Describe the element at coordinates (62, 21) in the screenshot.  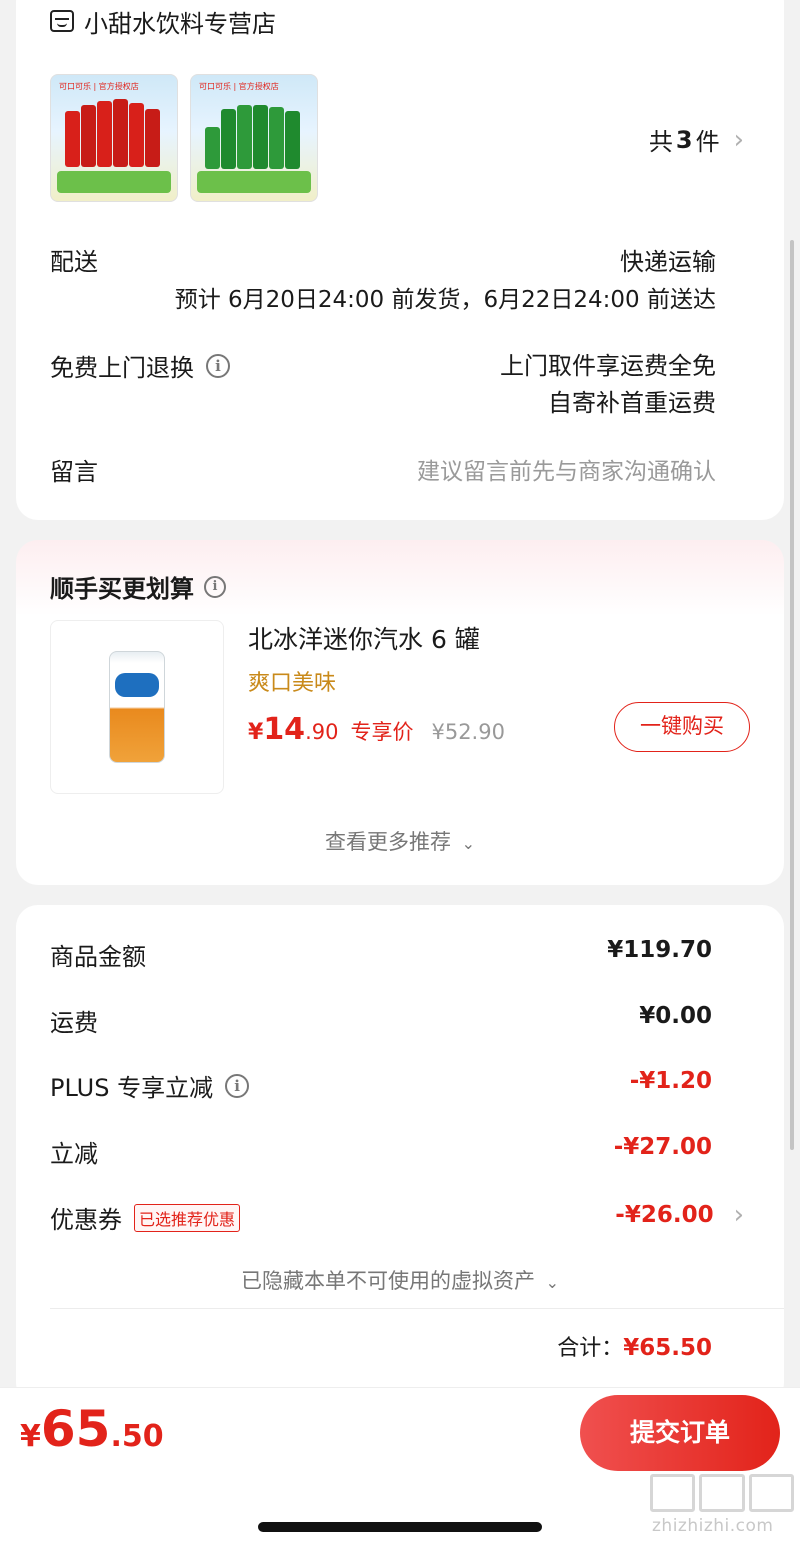
I see `store-icon` at that location.